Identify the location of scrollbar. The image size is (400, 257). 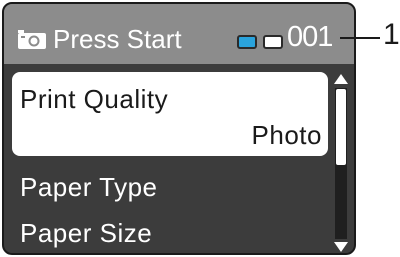
(341, 163).